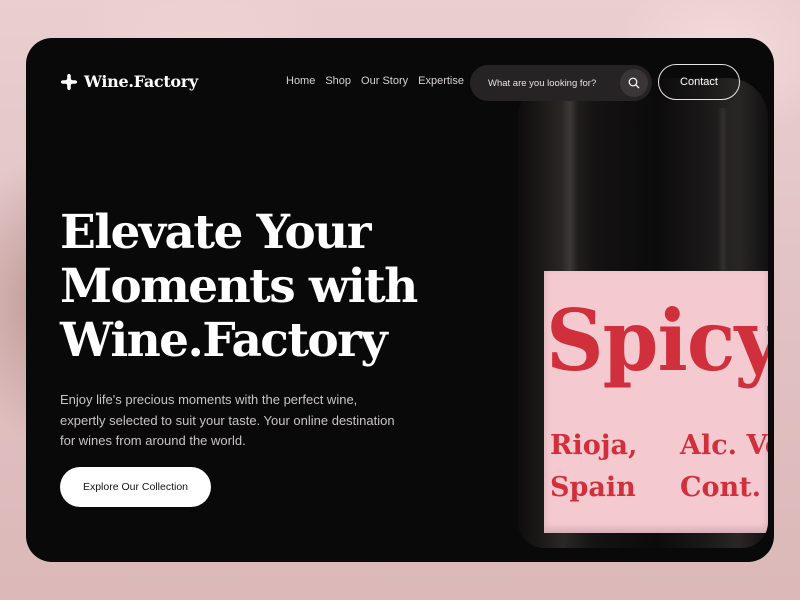  Describe the element at coordinates (69, 81) in the screenshot. I see `sparkle-cross-icon` at that location.